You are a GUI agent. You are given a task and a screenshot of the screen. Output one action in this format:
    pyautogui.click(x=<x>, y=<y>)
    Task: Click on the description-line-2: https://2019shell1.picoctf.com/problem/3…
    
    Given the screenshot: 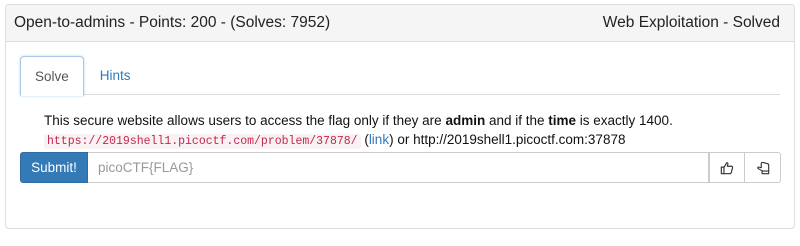 What is the action you would take?
    pyautogui.click(x=412, y=140)
    